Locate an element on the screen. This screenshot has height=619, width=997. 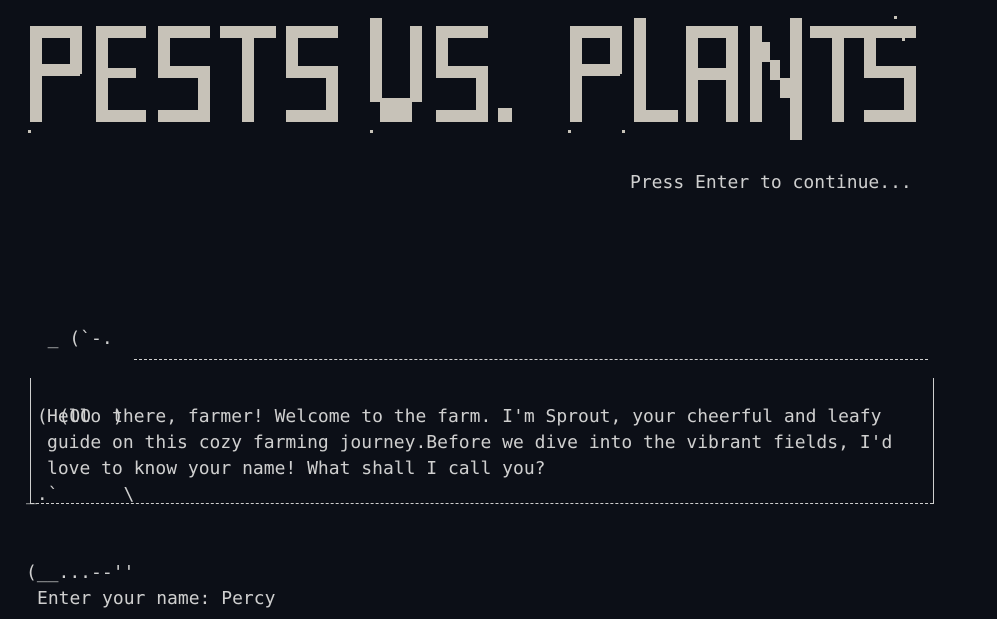
dialog-top-rule is located at coordinates (531, 359).